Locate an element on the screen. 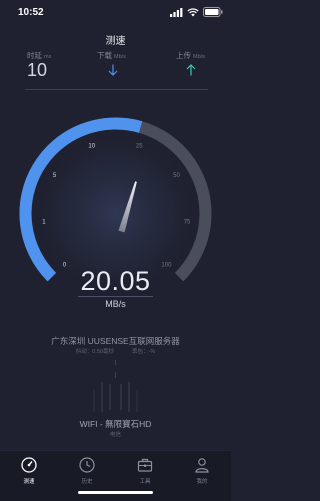 The height and width of the screenshot is (501, 320). status-bar: 10:52 is located at coordinates (115, 13).